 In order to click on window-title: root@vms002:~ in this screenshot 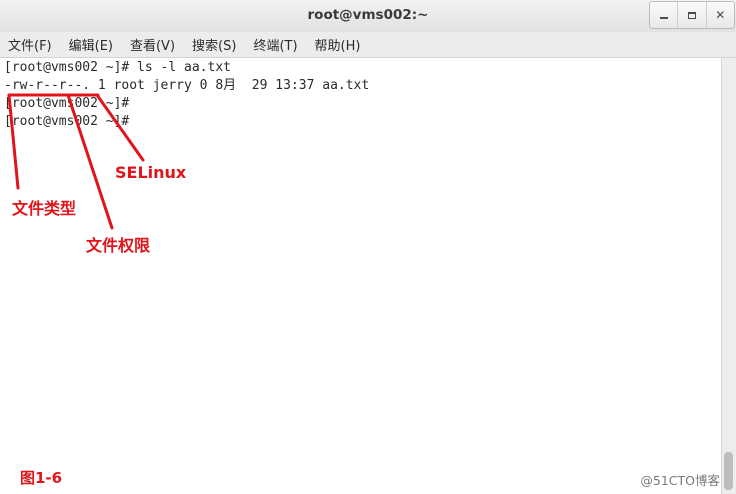, I will do `click(368, 15)`.